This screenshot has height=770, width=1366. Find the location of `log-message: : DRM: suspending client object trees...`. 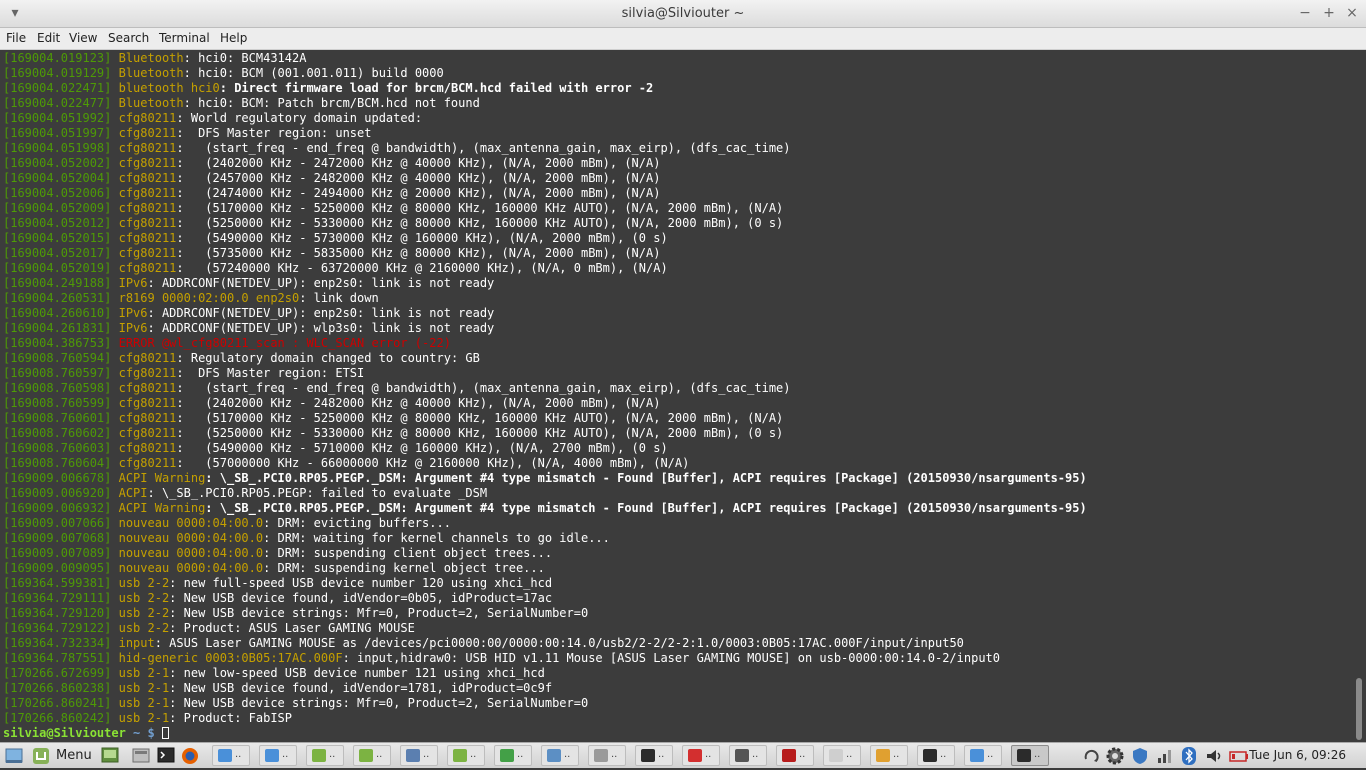

log-message: : DRM: suspending client object trees... is located at coordinates (408, 553).